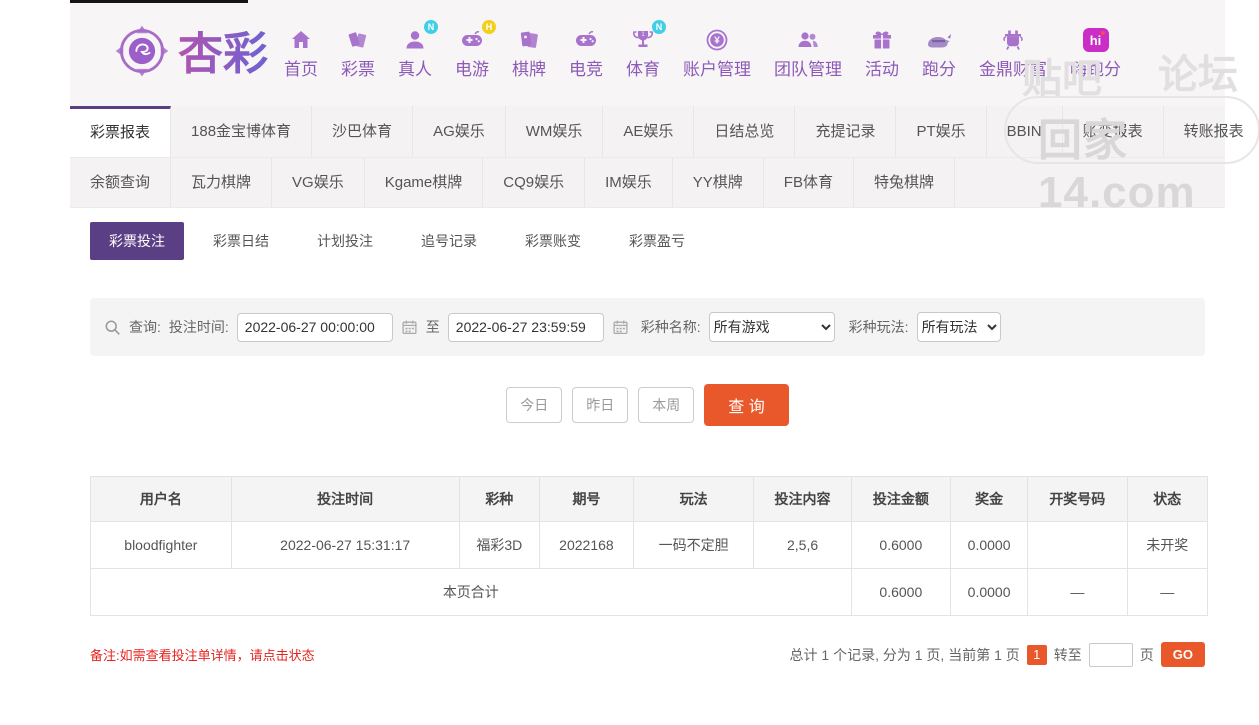 The width and height of the screenshot is (1259, 725). I want to click on nav-item-activities: 活动, so click(882, 53).